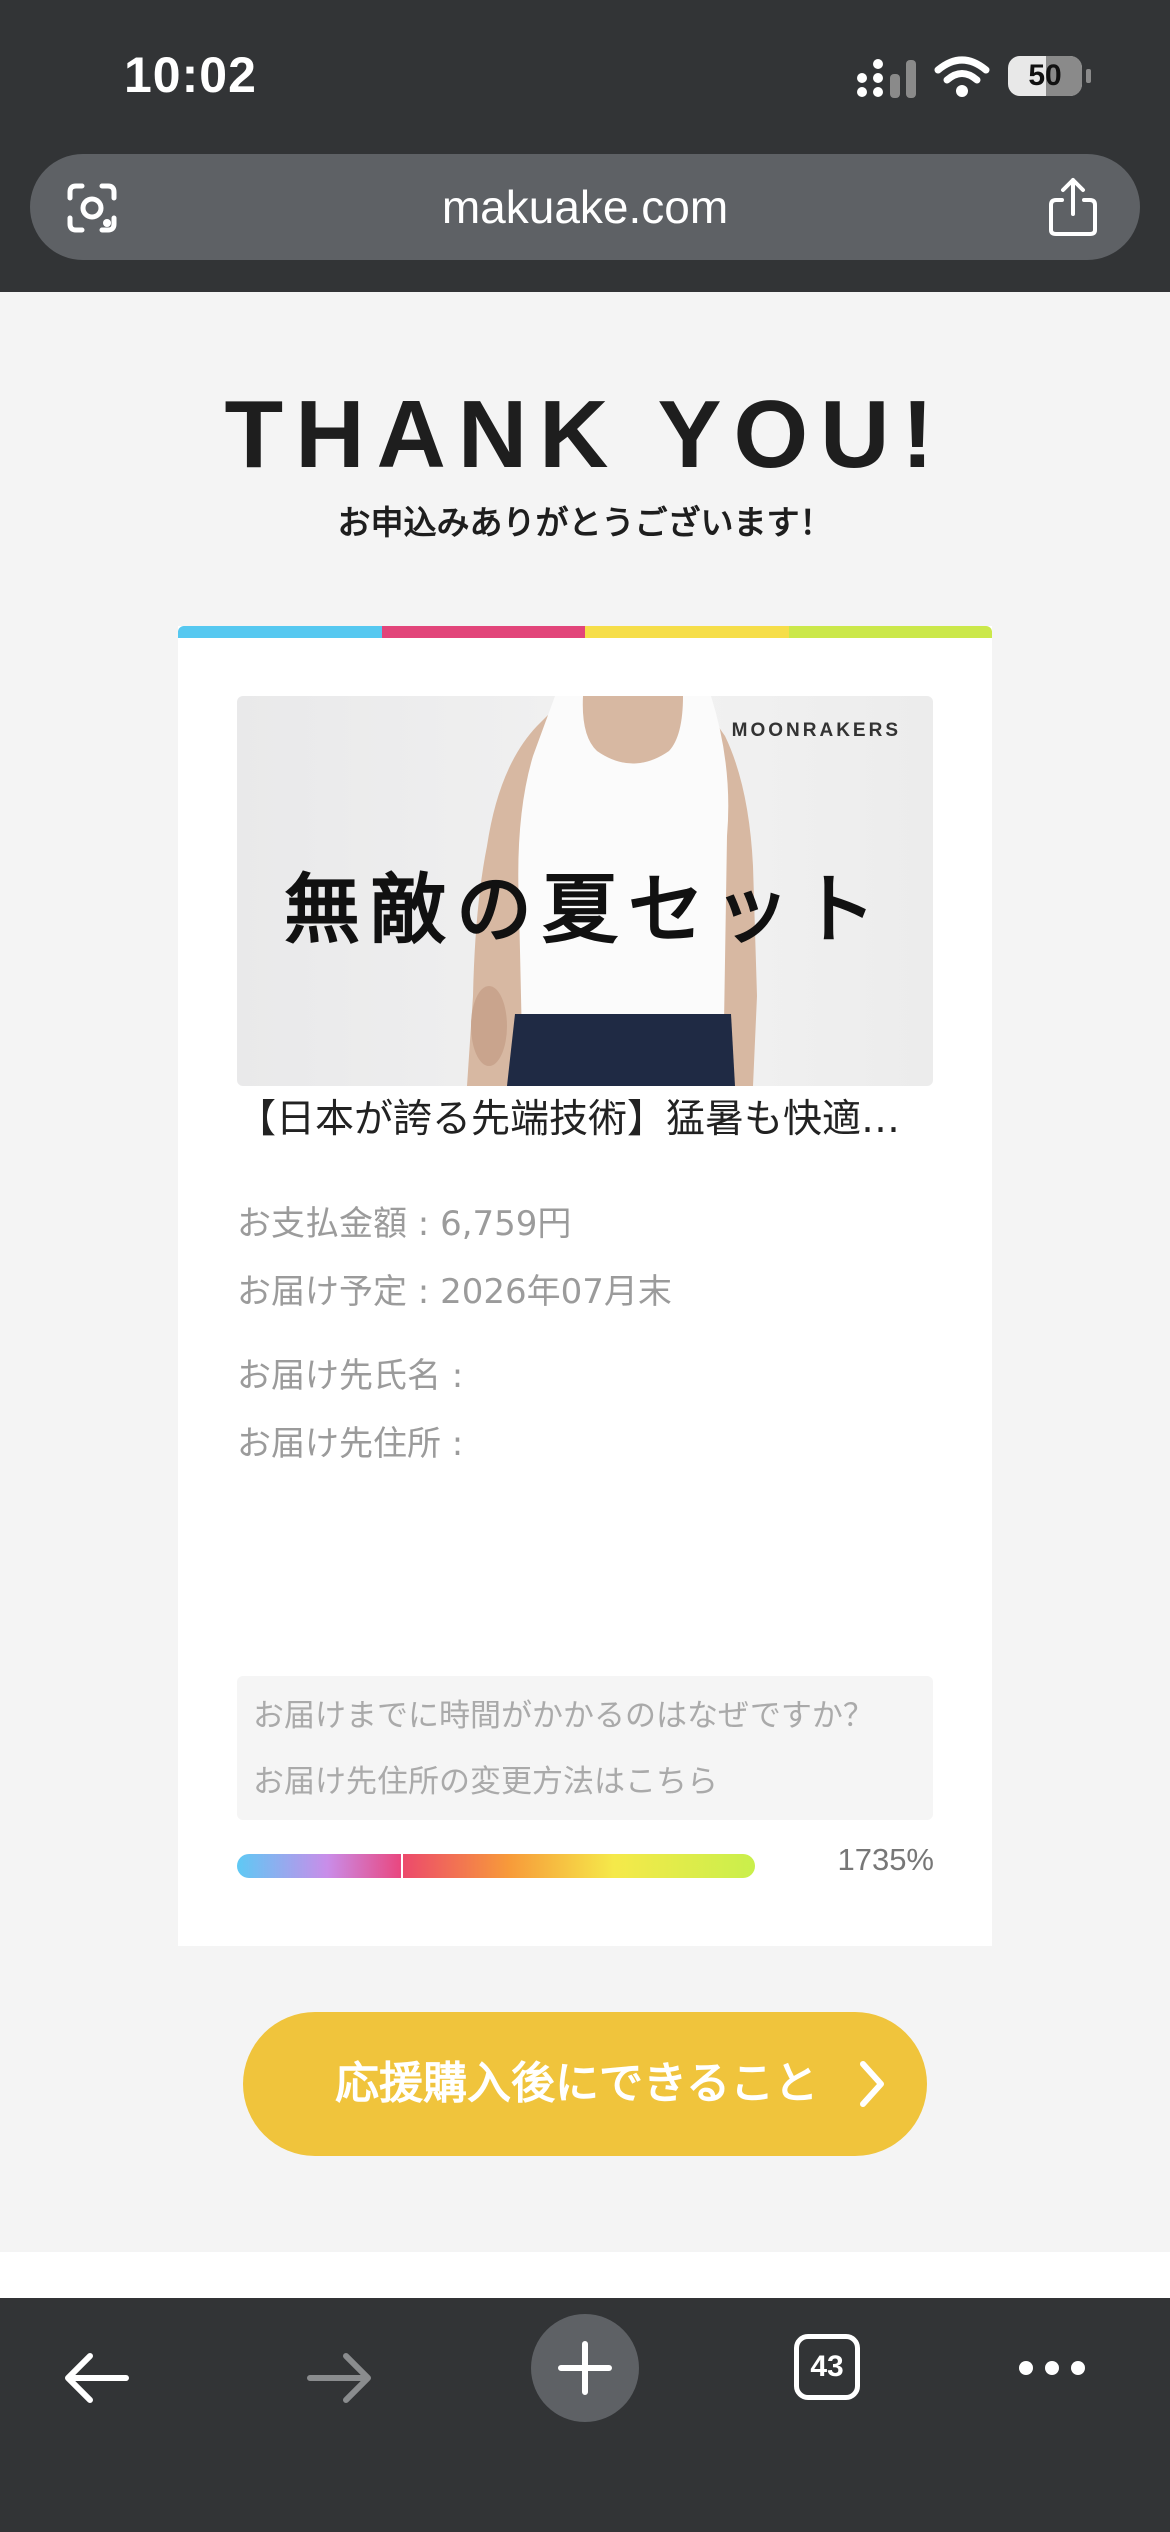 This screenshot has height=2532, width=1170. Describe the element at coordinates (585, 522) in the screenshot. I see `page-subtitle: お申込みありがとうございます！` at that location.